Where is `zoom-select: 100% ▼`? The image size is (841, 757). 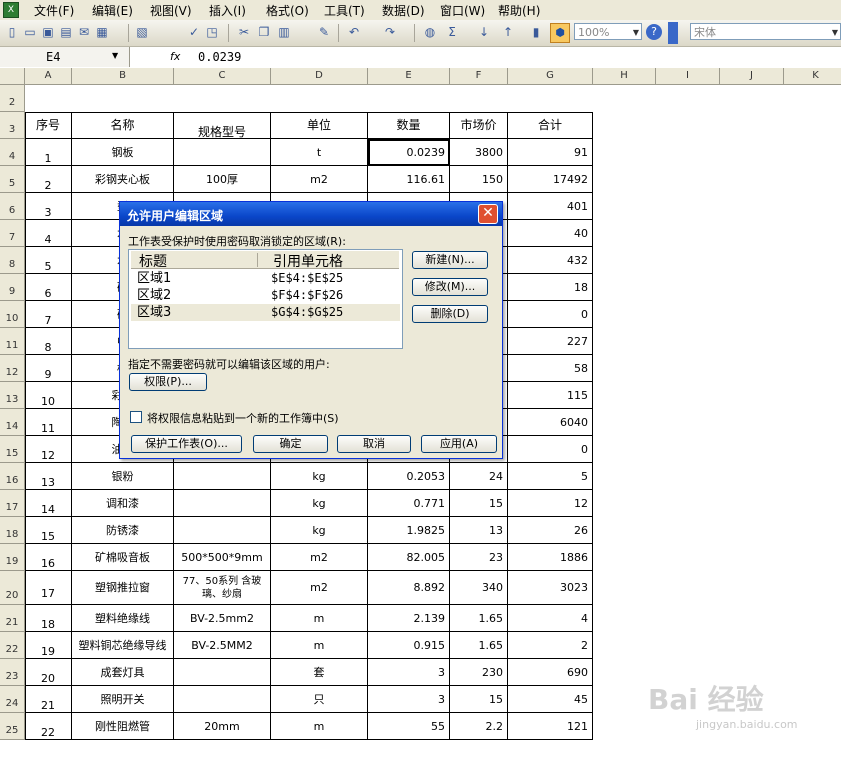
zoom-select: 100% ▼ is located at coordinates (608, 31).